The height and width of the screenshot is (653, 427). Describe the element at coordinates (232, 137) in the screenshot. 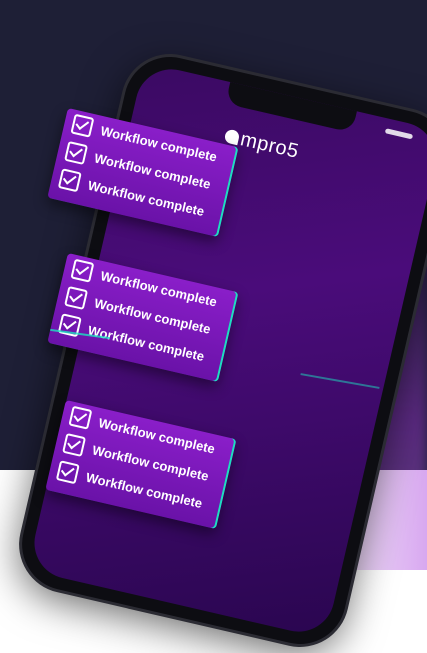

I see `mpro5-logo-mark` at that location.